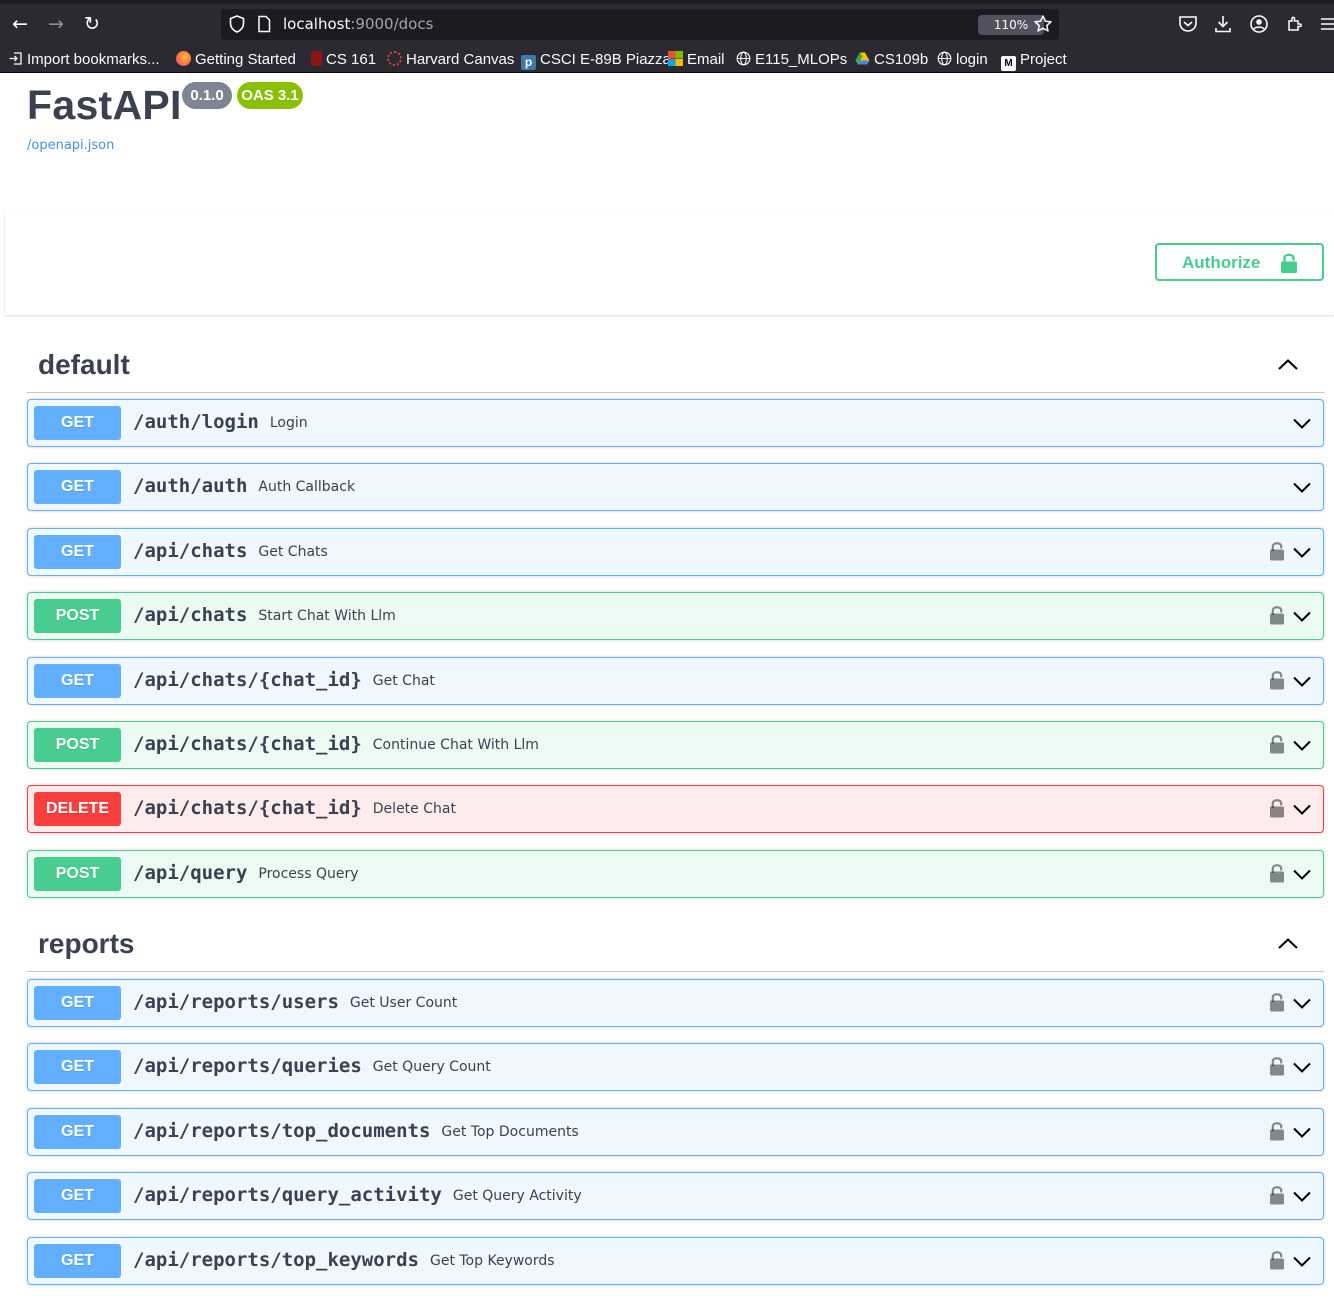 Image resolution: width=1334 pixels, height=1303 pixels. What do you see at coordinates (1239, 262) in the screenshot?
I see `authorize-button: Authorize` at bounding box center [1239, 262].